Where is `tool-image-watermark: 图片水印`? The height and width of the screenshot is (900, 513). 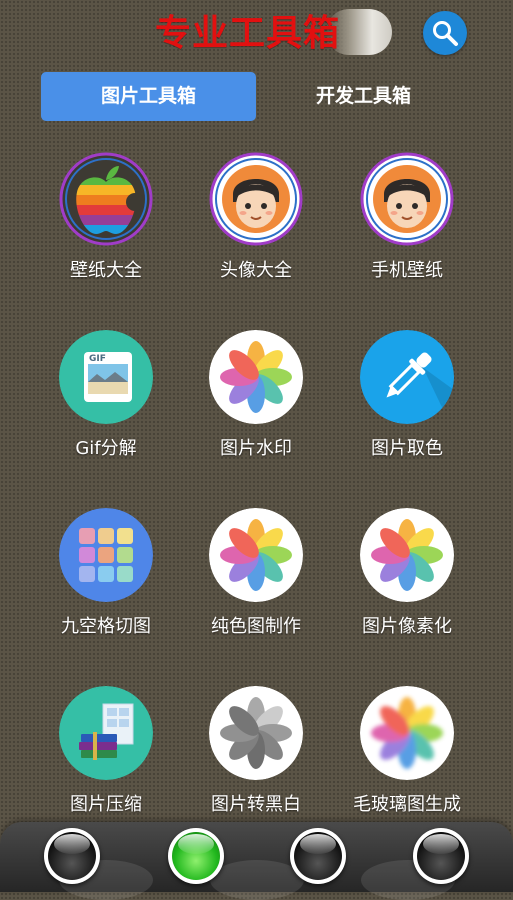
tool-image-watermark: 图片水印 is located at coordinates (256, 405).